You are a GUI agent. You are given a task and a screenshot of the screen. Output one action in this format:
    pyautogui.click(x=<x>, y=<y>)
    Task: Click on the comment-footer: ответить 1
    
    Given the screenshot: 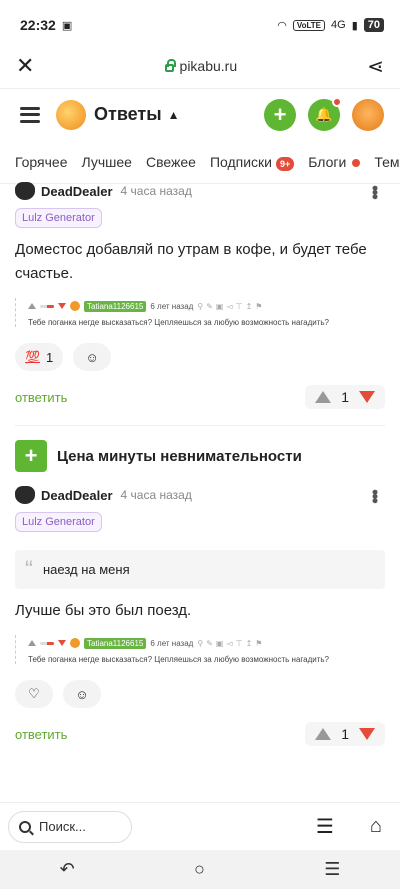 What is the action you would take?
    pyautogui.click(x=200, y=397)
    